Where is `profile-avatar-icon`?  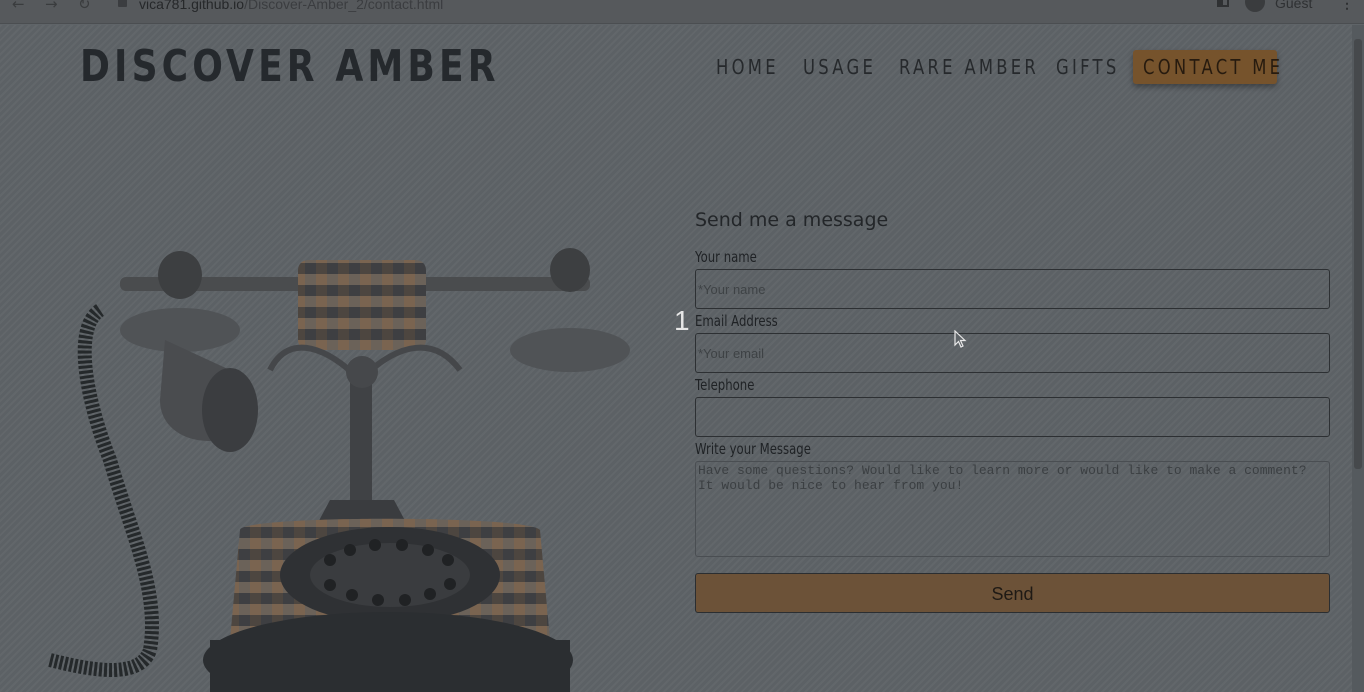
profile-avatar-icon is located at coordinates (1255, 6).